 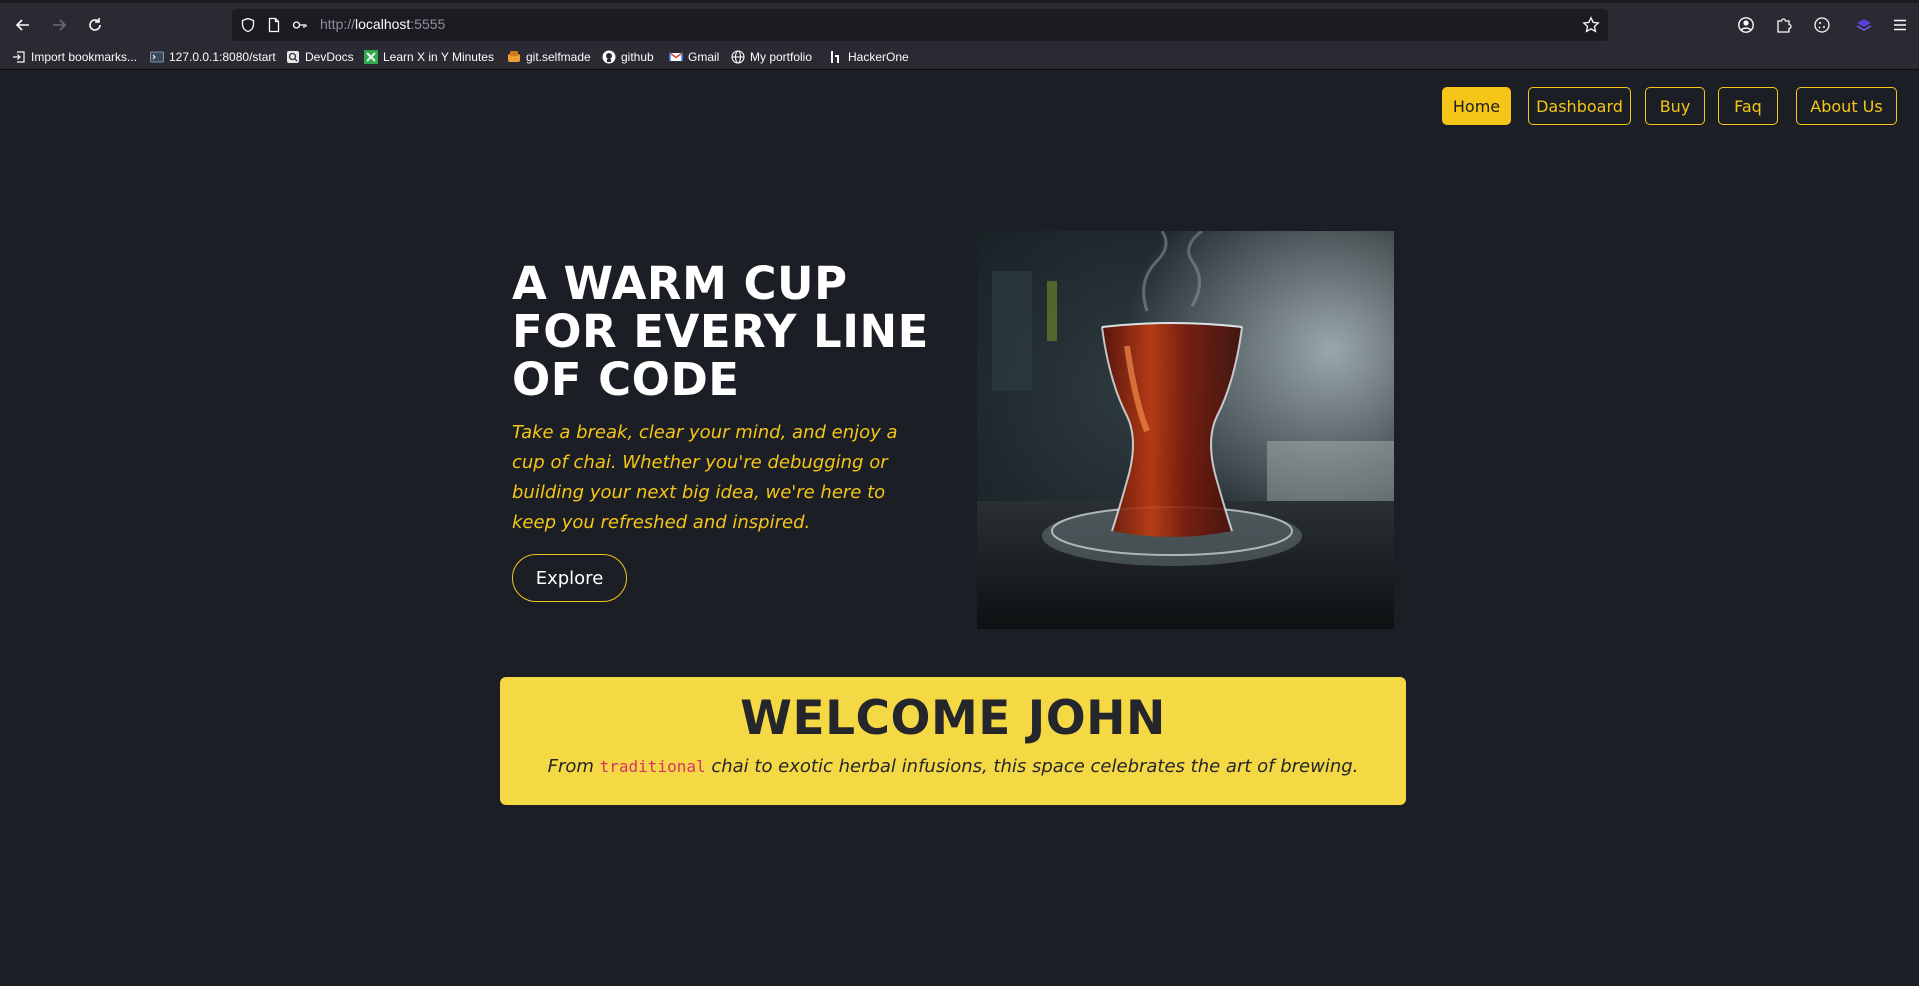 What do you see at coordinates (953, 718) in the screenshot?
I see `welcome-heading: WELCOME JOHN` at bounding box center [953, 718].